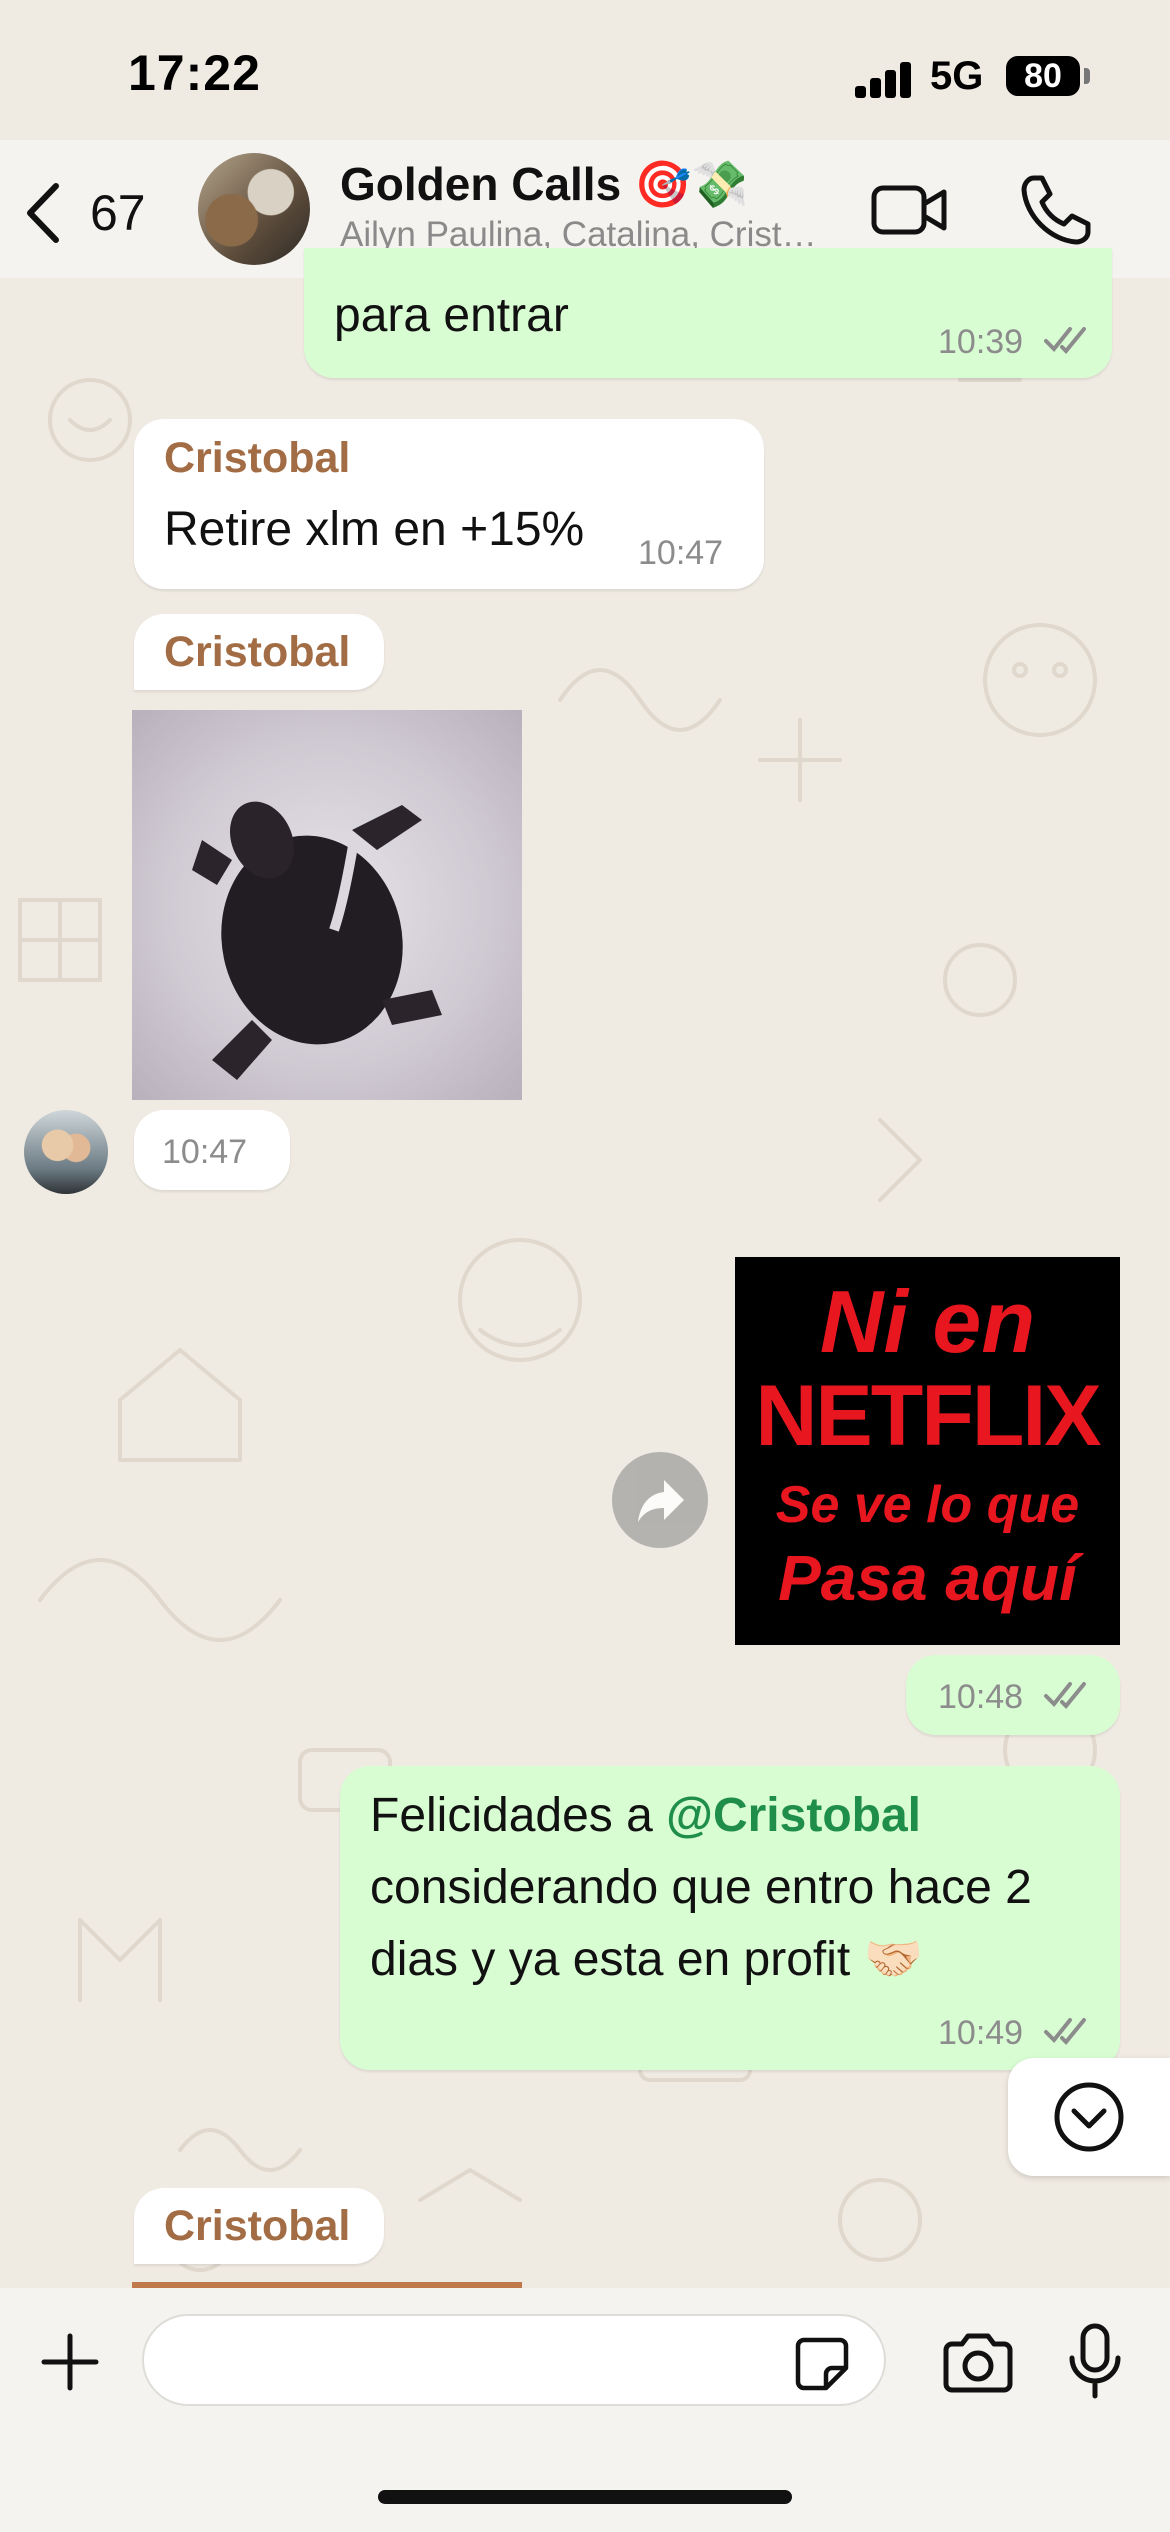 The height and width of the screenshot is (2532, 1170). I want to click on camera-icon, so click(978, 2363).